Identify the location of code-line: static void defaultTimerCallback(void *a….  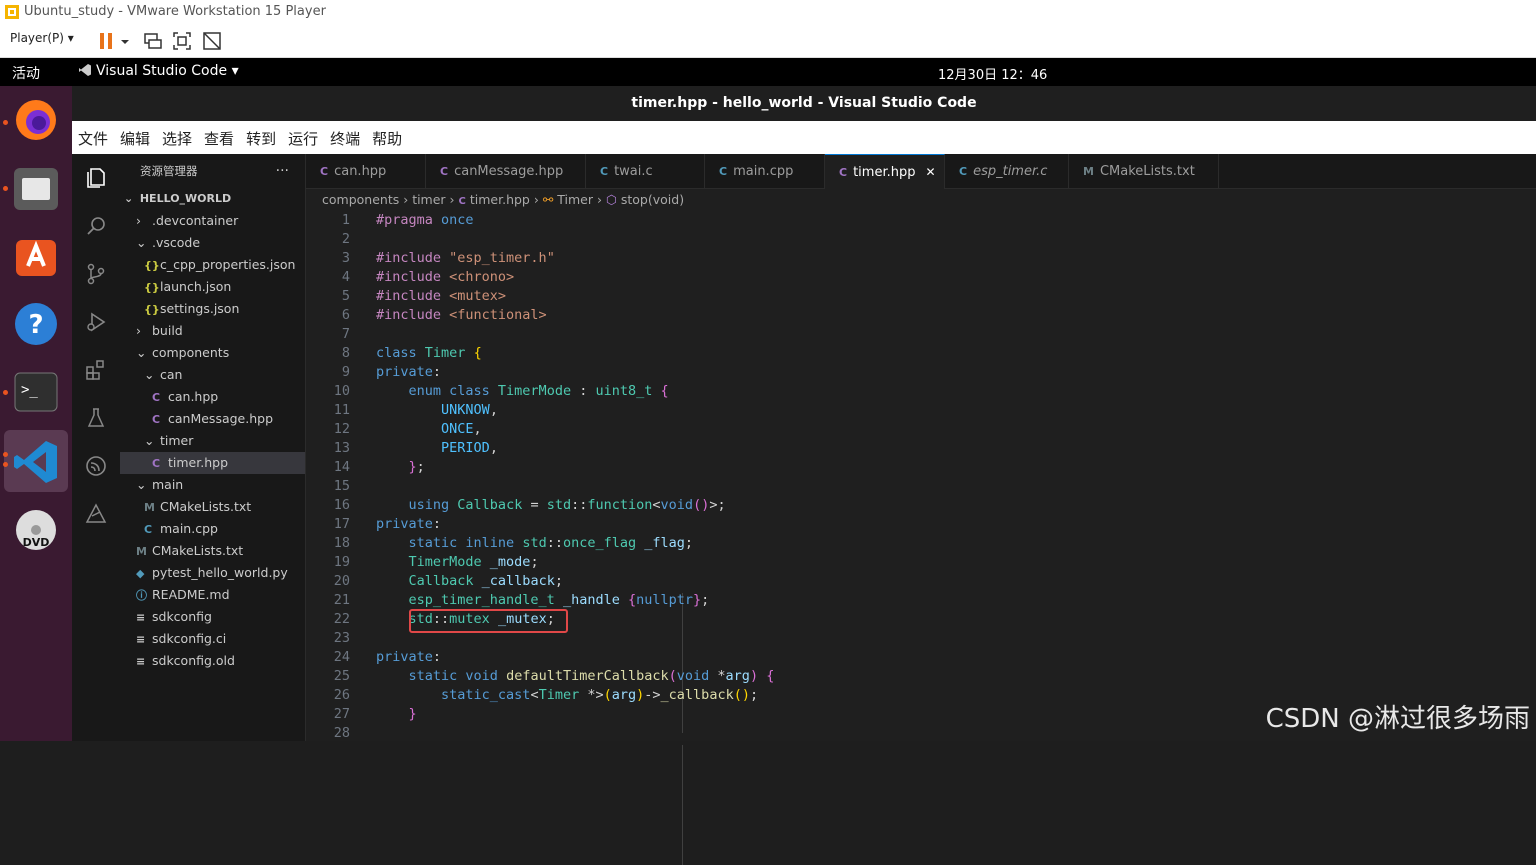
(575, 676).